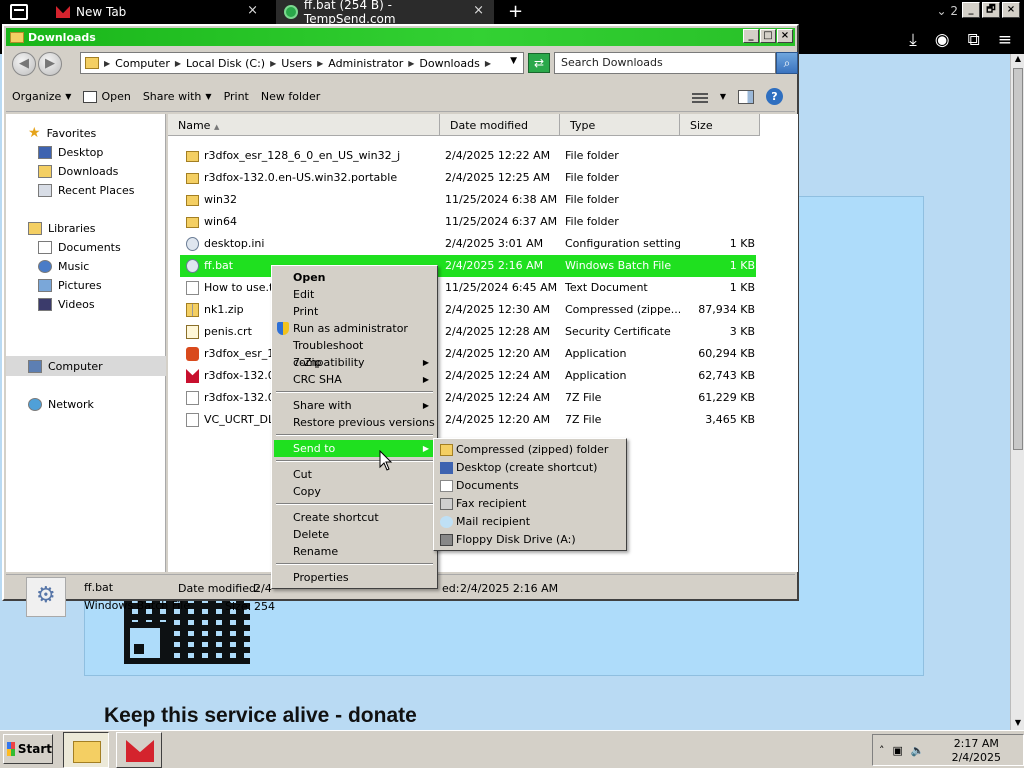  What do you see at coordinates (723, 96) in the screenshot?
I see `chevron-down-icon: ▼` at bounding box center [723, 96].